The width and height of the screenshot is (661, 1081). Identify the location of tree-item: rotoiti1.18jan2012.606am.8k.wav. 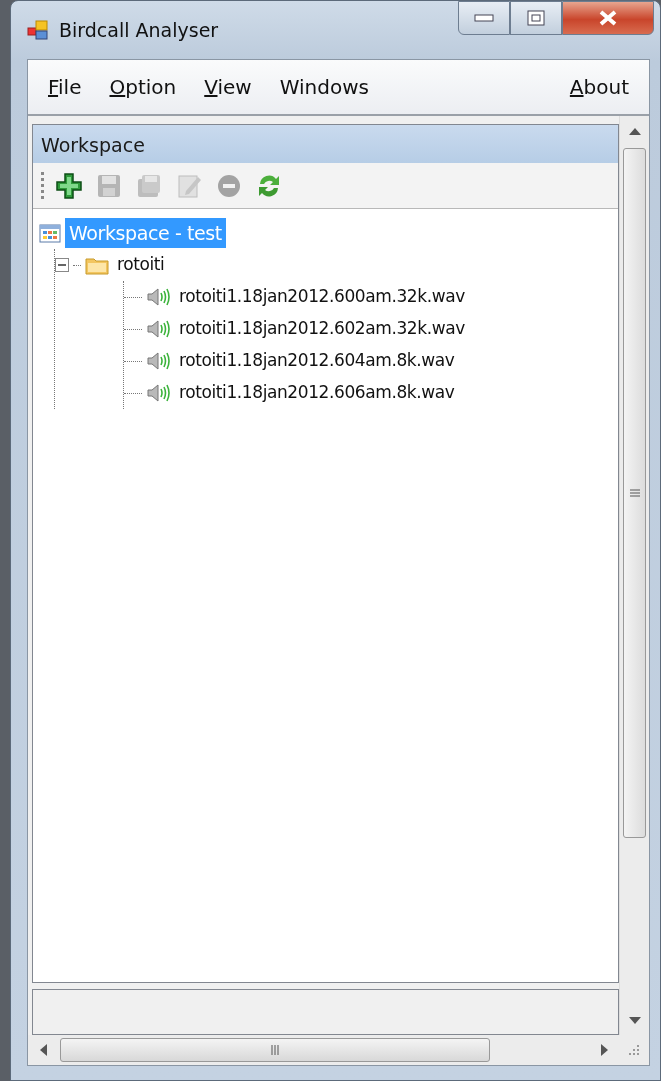
(317, 393).